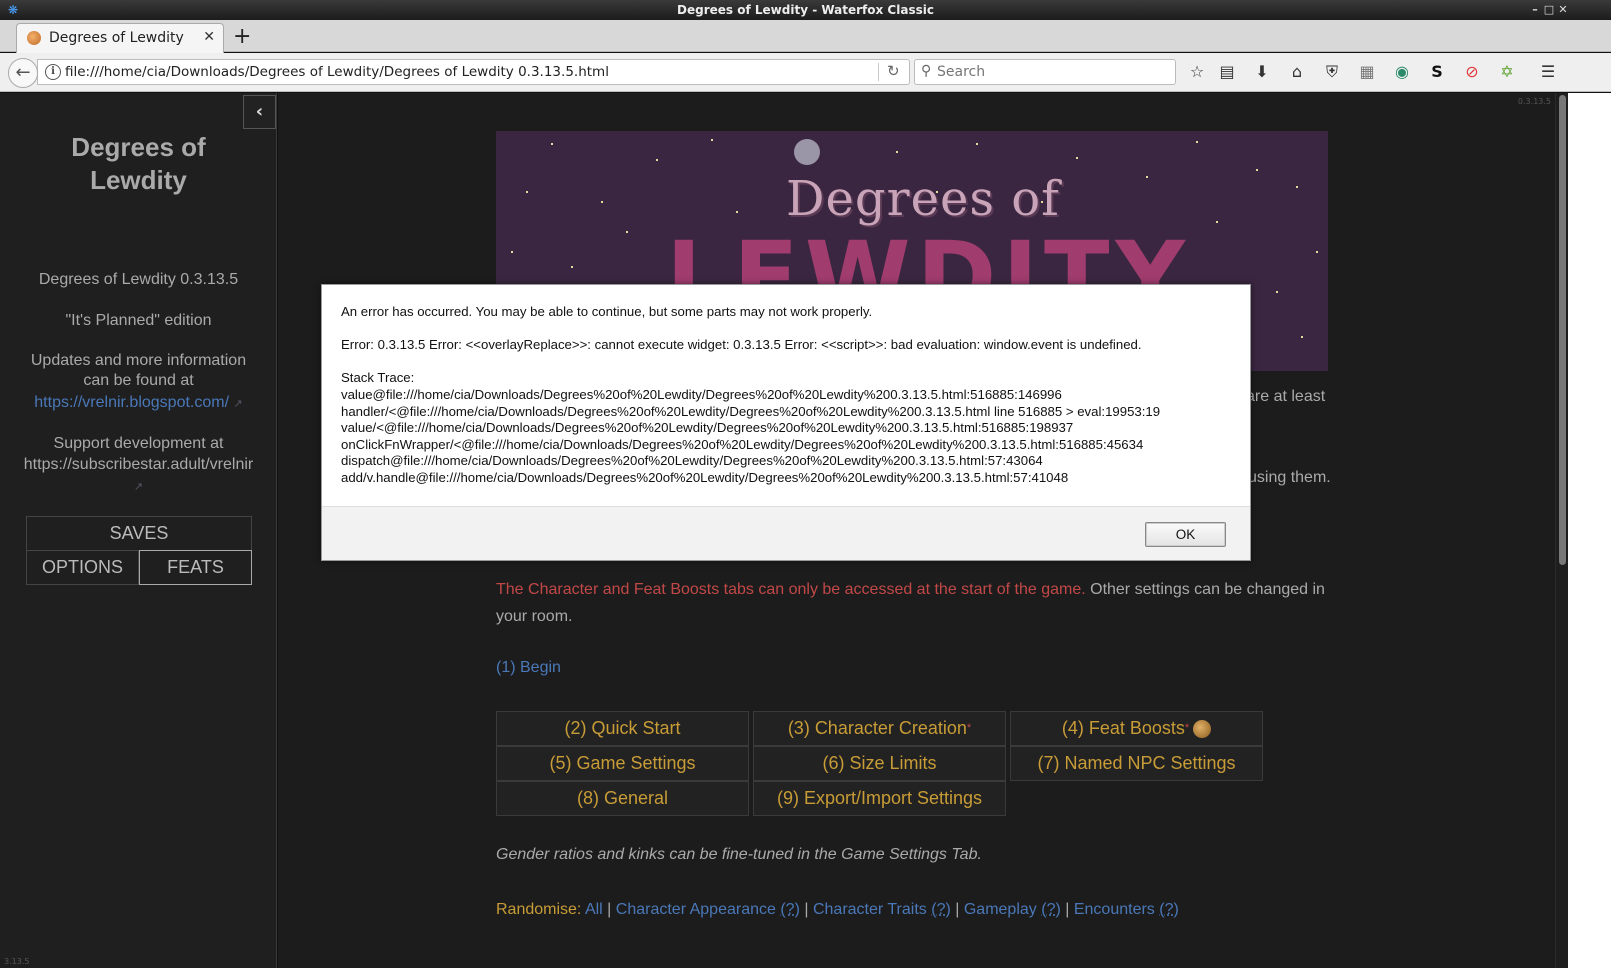 Image resolution: width=1611 pixels, height=968 pixels. Describe the element at coordinates (1000, 909) in the screenshot. I see `randomise-gameplay-link: Gameplay` at that location.